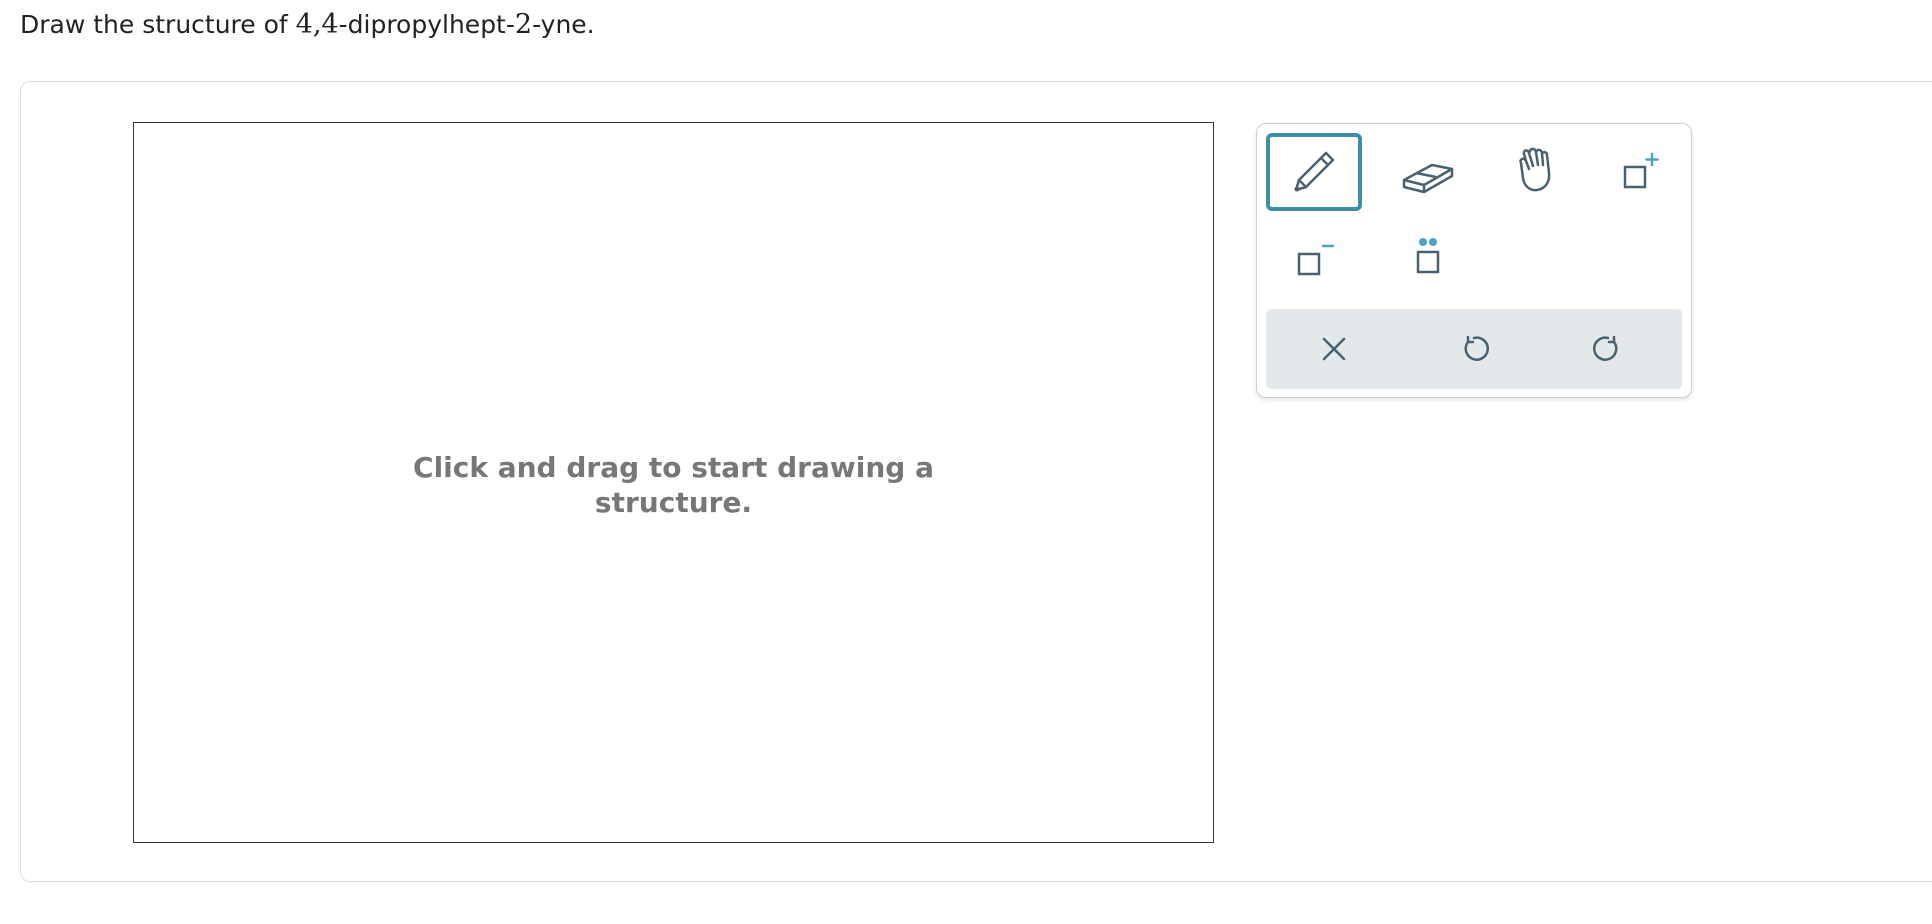  I want to click on question-prefix: Draw the structure of, so click(158, 24).